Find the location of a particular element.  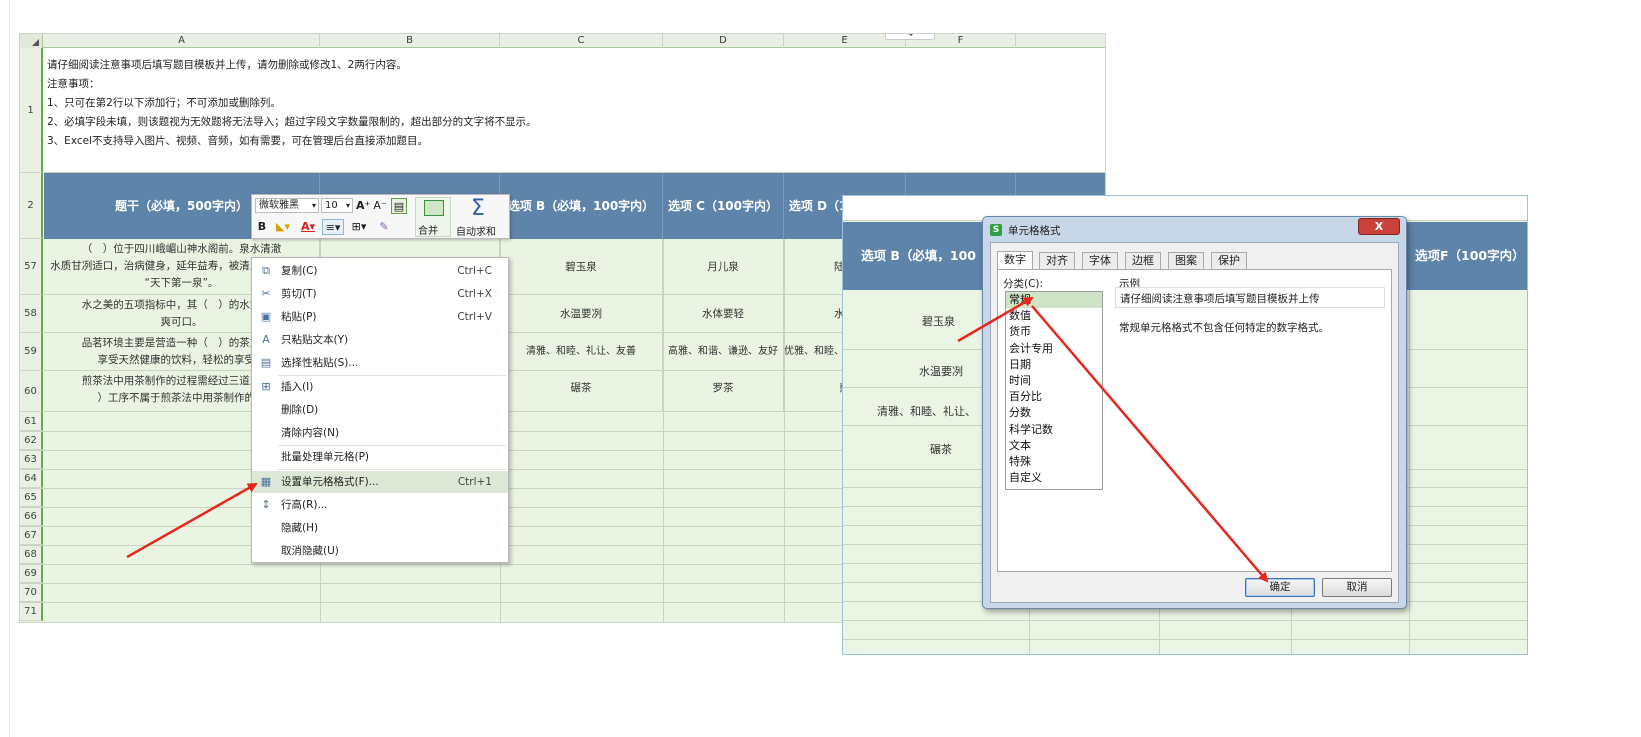

dialog-titlebar: S 单元格格式 X is located at coordinates (1194, 229).